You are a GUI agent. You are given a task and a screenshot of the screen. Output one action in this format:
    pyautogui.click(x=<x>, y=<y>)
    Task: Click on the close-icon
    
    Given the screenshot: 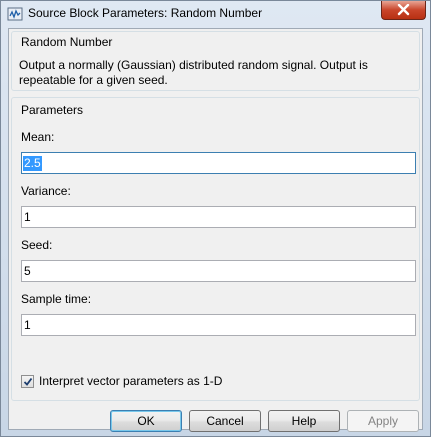 What is the action you would take?
    pyautogui.click(x=403, y=10)
    